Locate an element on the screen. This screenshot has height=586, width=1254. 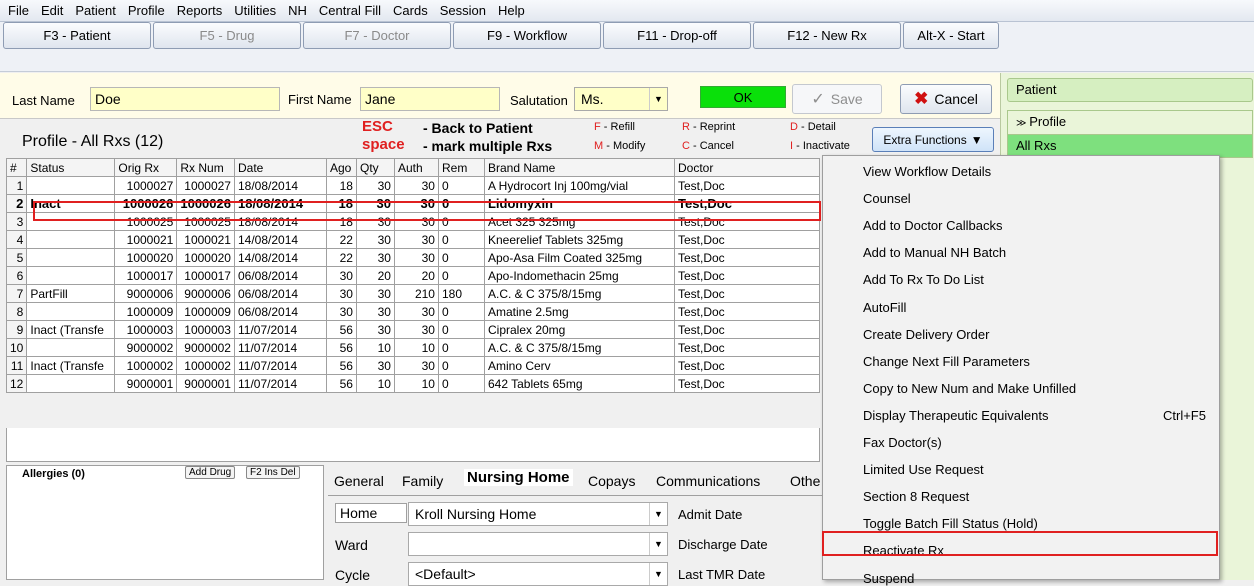
menu-item-autofill: AutoFill is located at coordinates (884, 307).